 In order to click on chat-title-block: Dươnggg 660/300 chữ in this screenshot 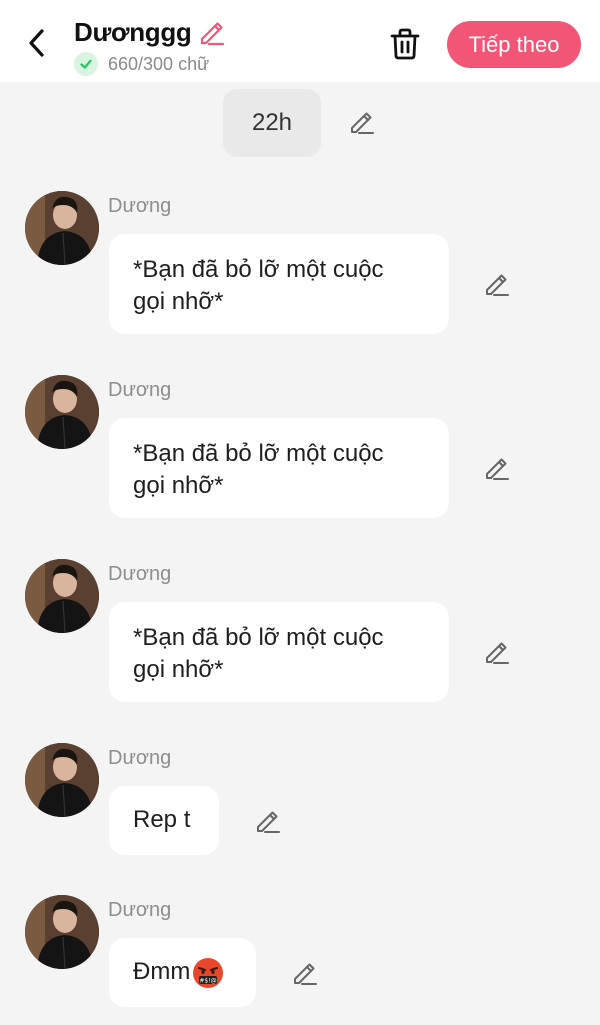, I will do `click(150, 45)`.